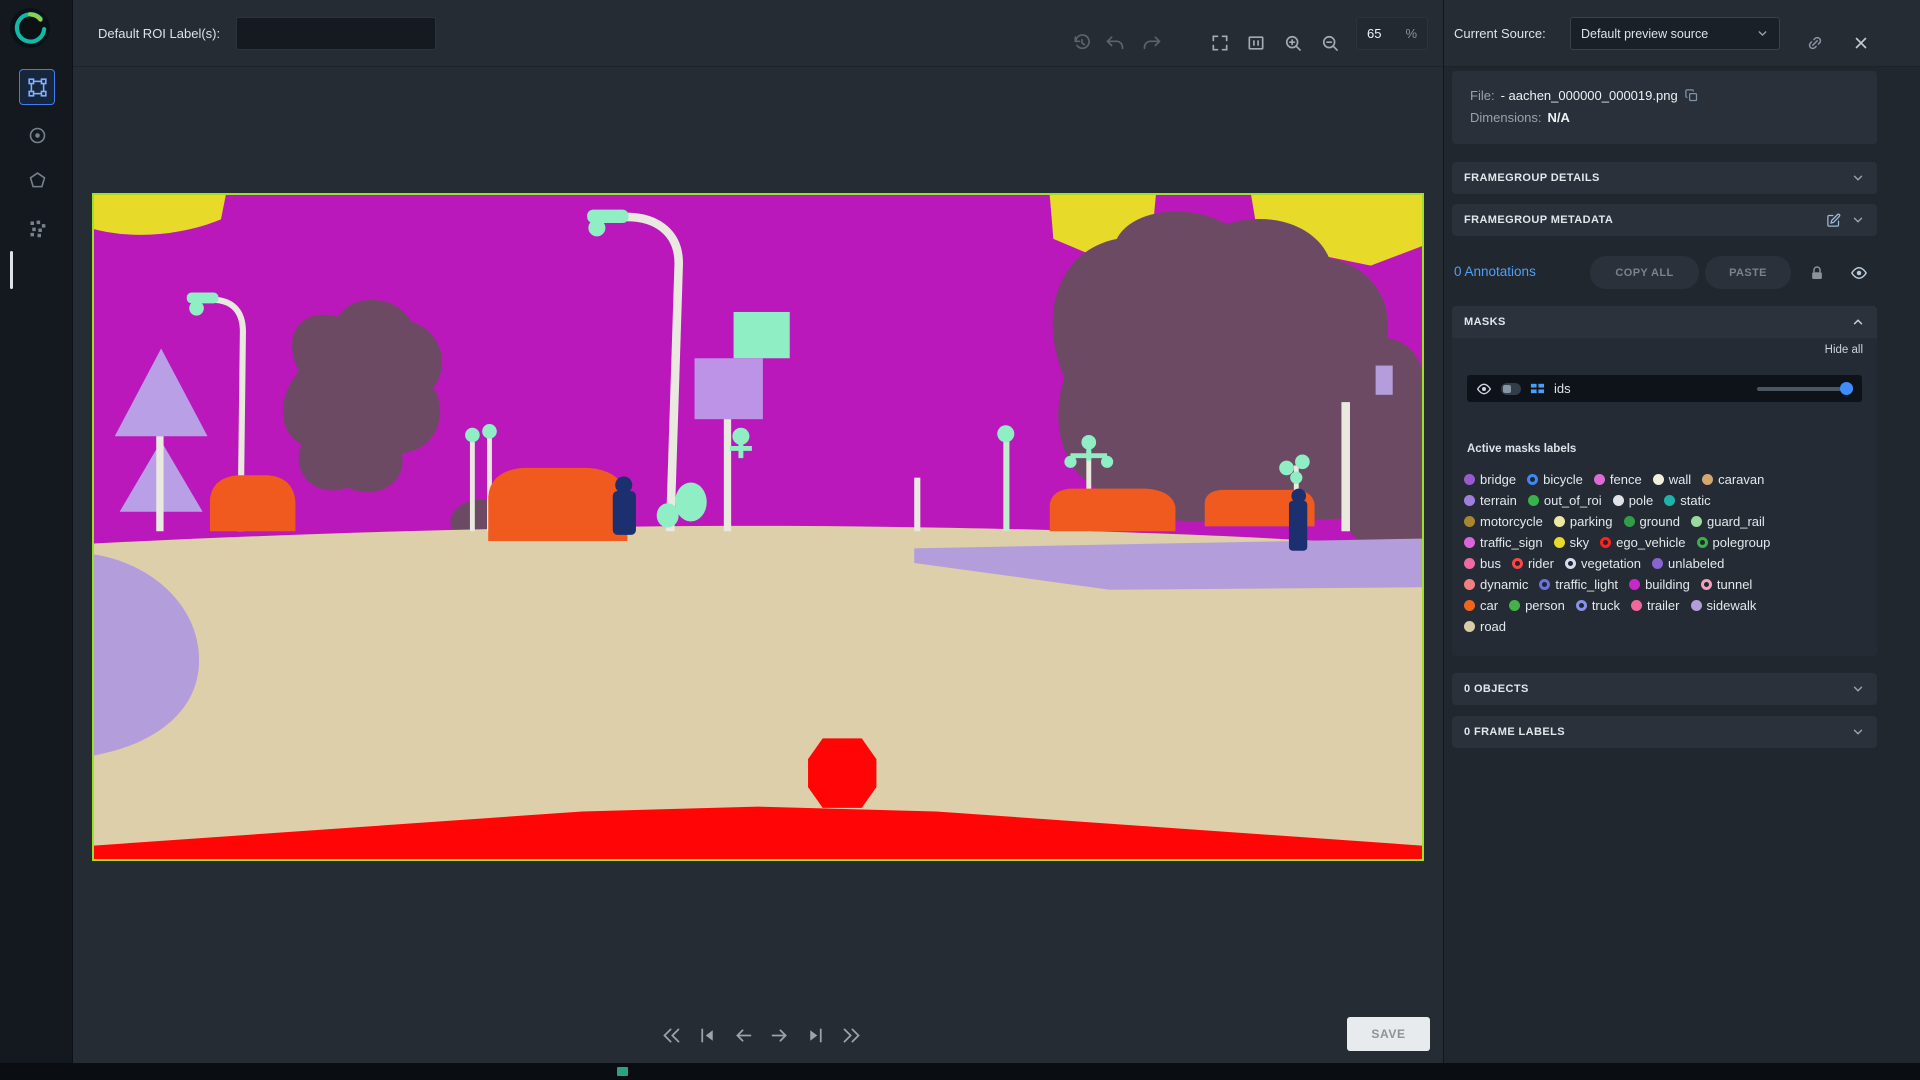 Image resolution: width=1920 pixels, height=1080 pixels. What do you see at coordinates (761, 1035) in the screenshot?
I see `playback-controls` at bounding box center [761, 1035].